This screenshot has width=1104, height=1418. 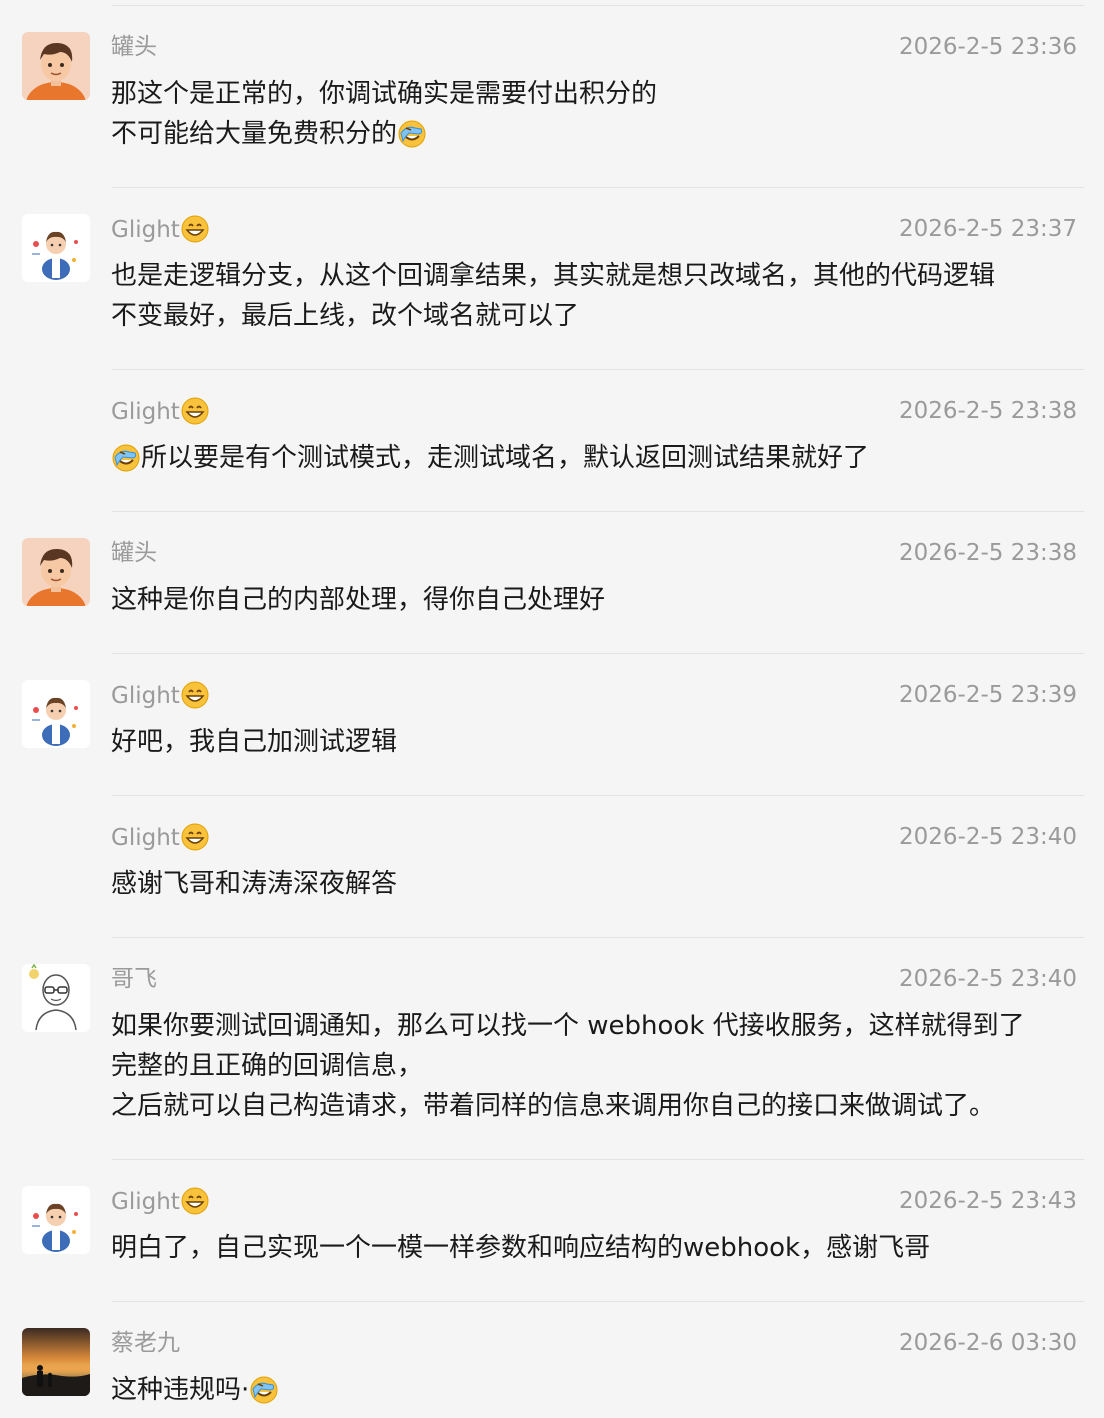 What do you see at coordinates (505, 458) in the screenshot?
I see `message-text: 所以要是有个测试模式，走测试域名，默认返回测试结果就好了` at bounding box center [505, 458].